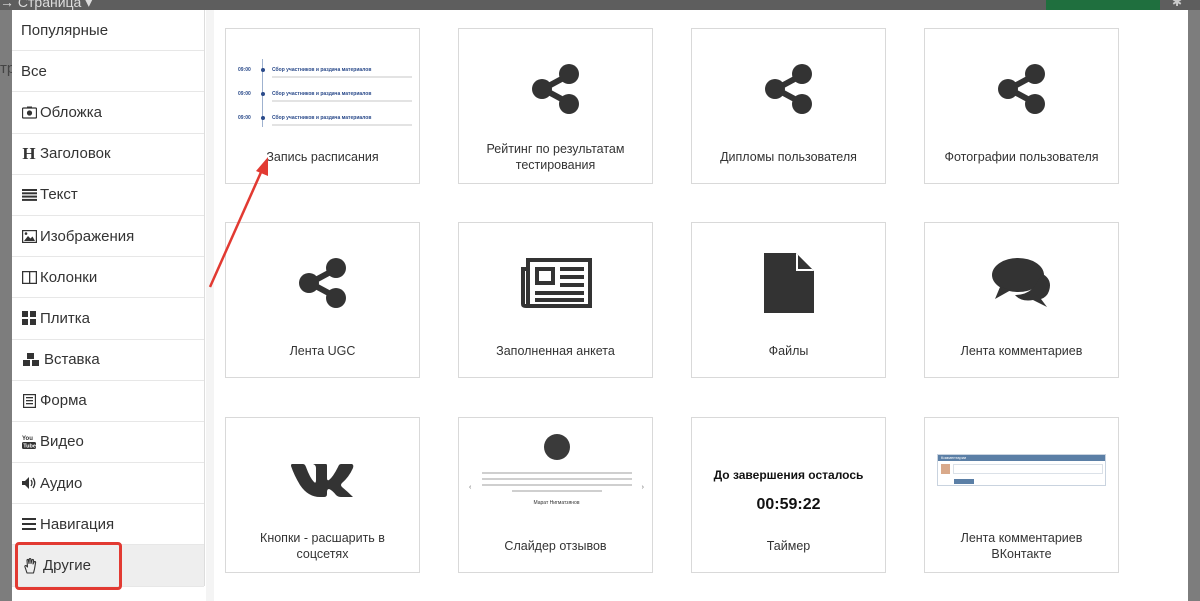 Image resolution: width=1200 pixels, height=601 pixels. What do you see at coordinates (600, 5) in the screenshot?
I see `background-topbar: → Страница ▾` at bounding box center [600, 5].